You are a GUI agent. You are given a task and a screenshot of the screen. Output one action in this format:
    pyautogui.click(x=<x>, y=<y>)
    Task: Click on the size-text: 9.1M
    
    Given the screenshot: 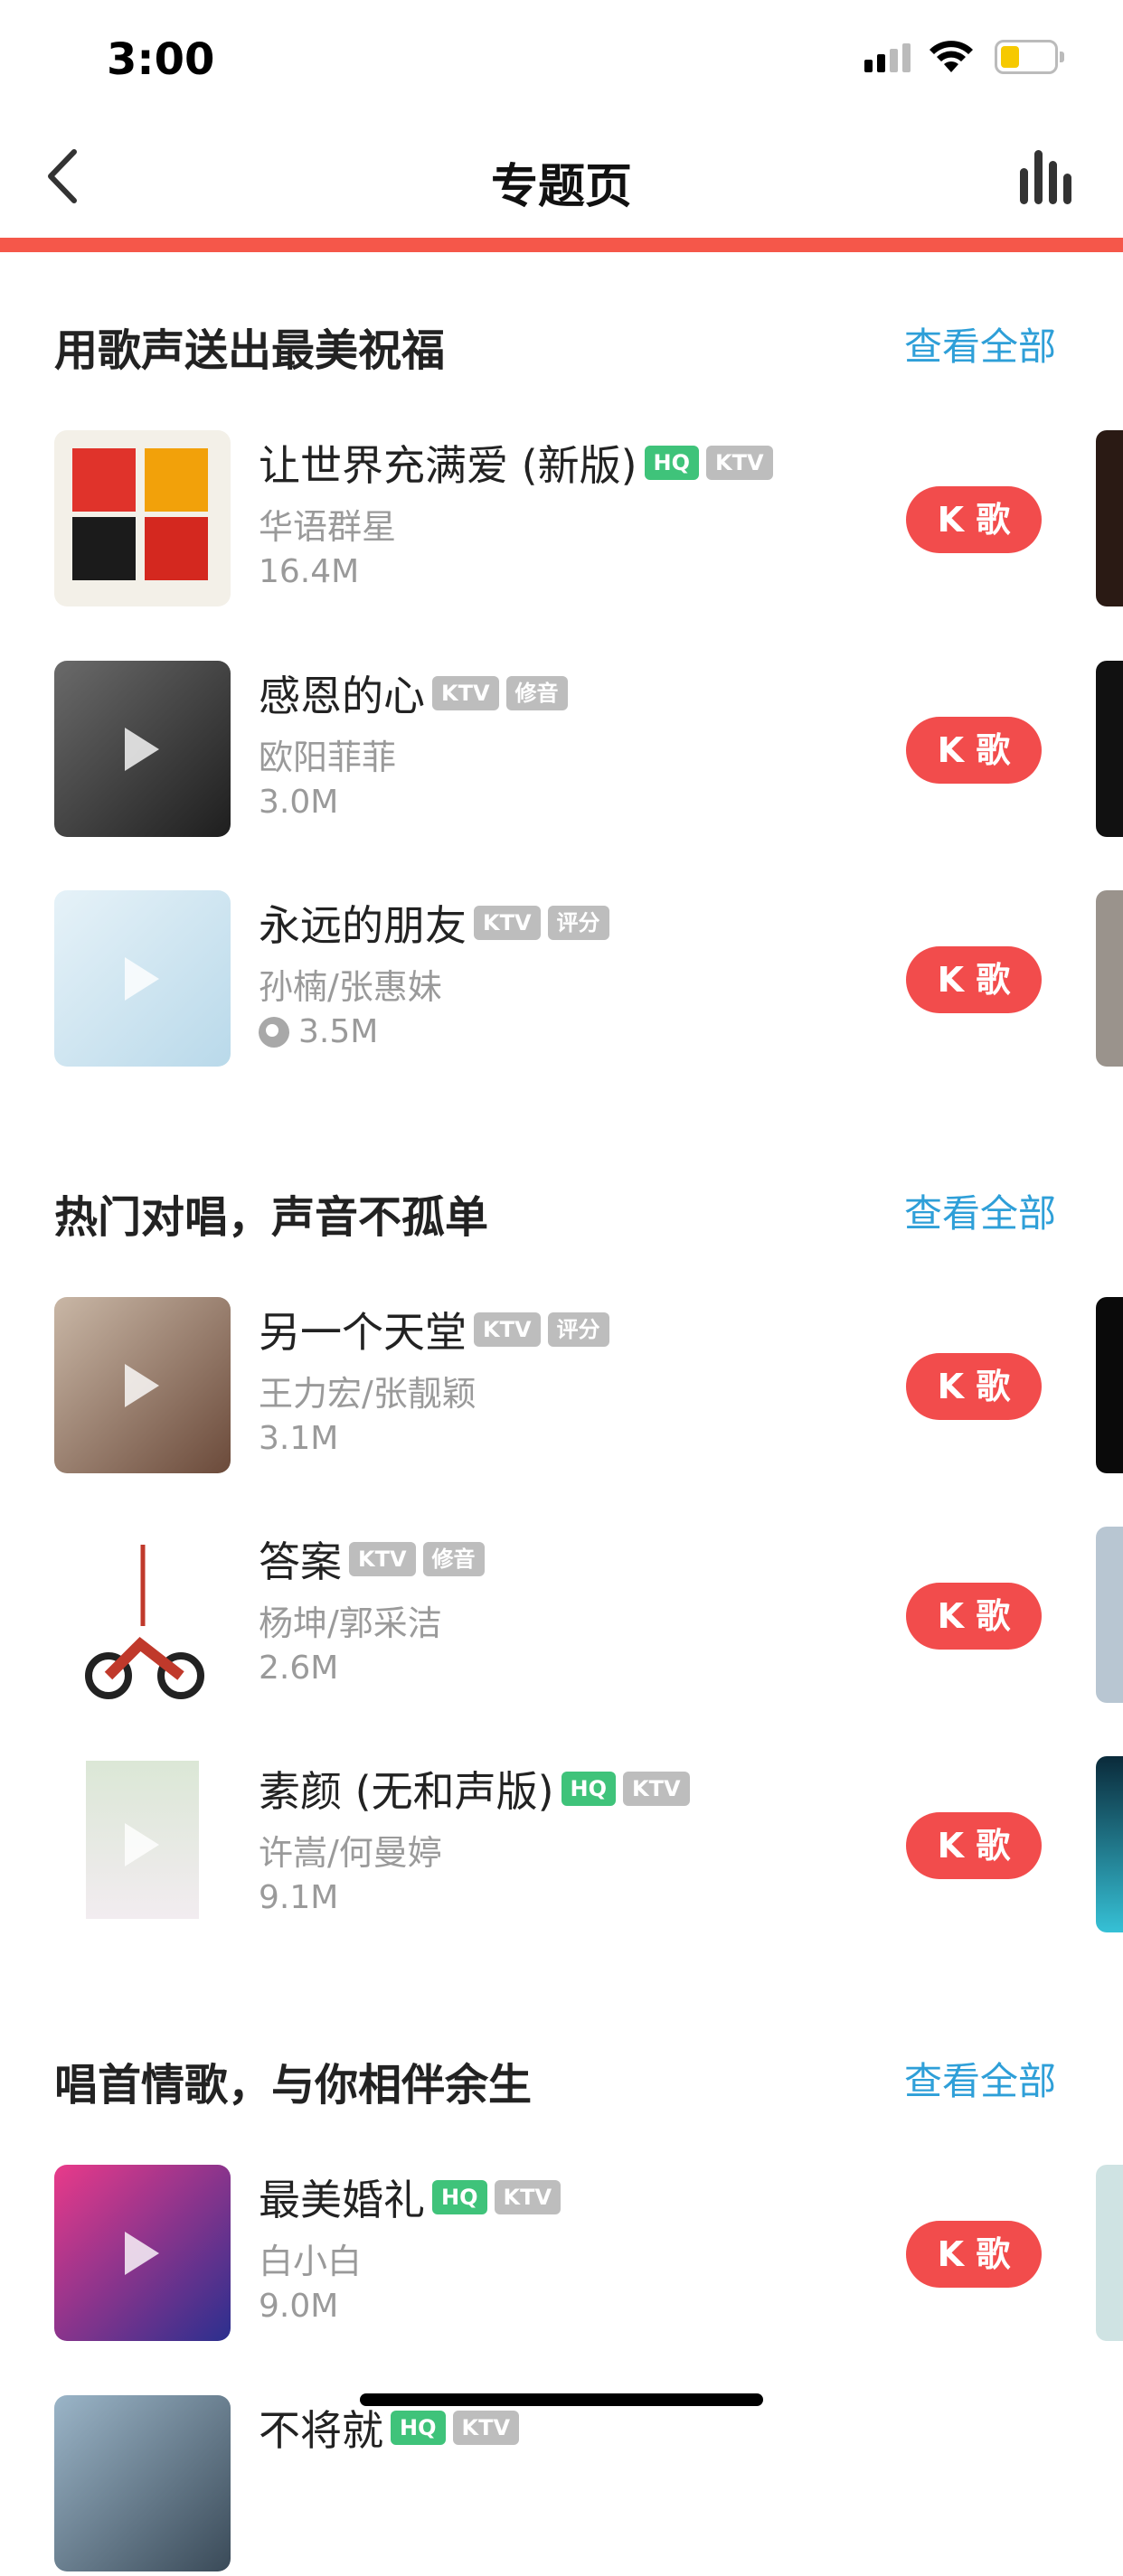 What is the action you would take?
    pyautogui.click(x=299, y=1898)
    